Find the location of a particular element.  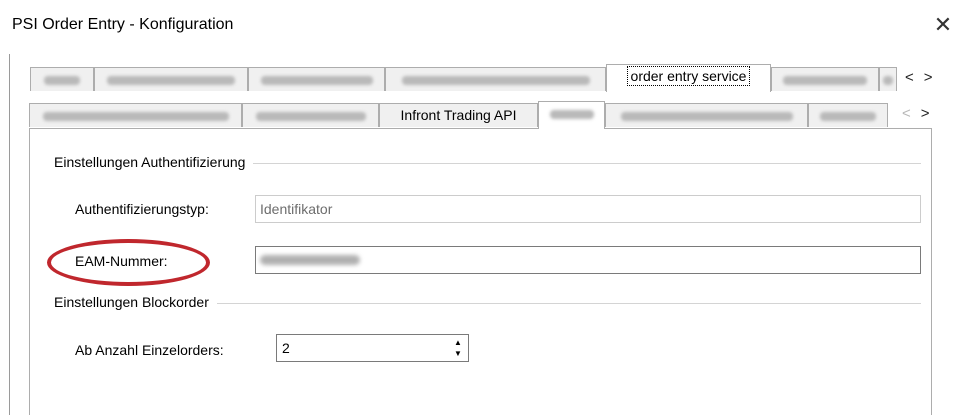

dialog-border is located at coordinates (9, 234).